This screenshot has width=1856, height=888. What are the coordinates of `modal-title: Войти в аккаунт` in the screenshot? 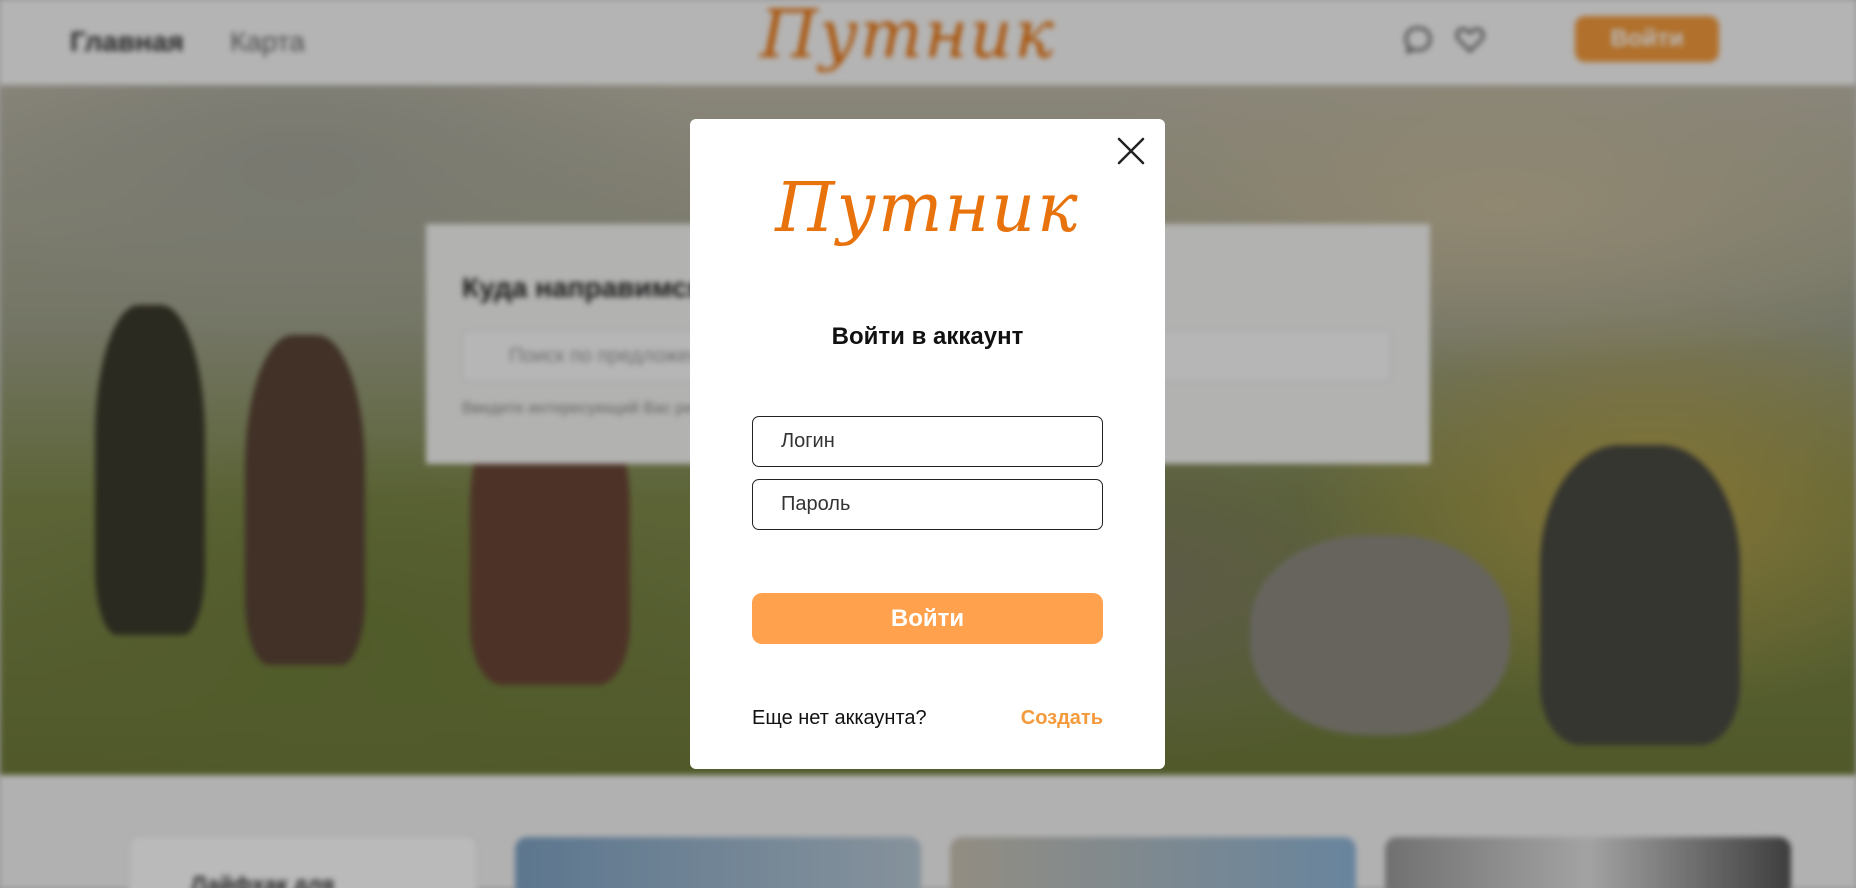 It's located at (927, 336).